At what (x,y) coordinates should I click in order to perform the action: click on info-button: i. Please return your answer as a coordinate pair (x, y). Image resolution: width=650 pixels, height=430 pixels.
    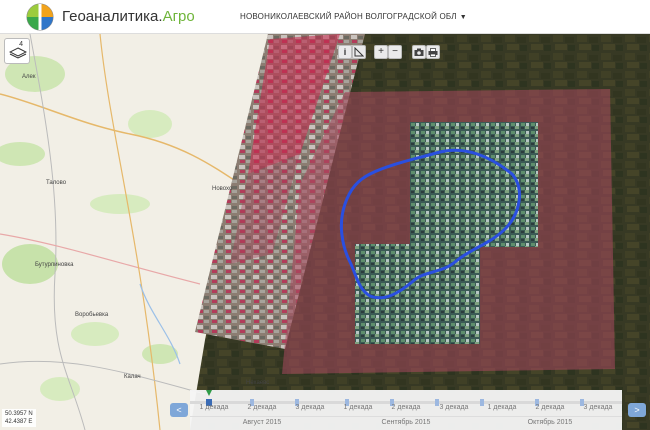
    Looking at the image, I should click on (345, 52).